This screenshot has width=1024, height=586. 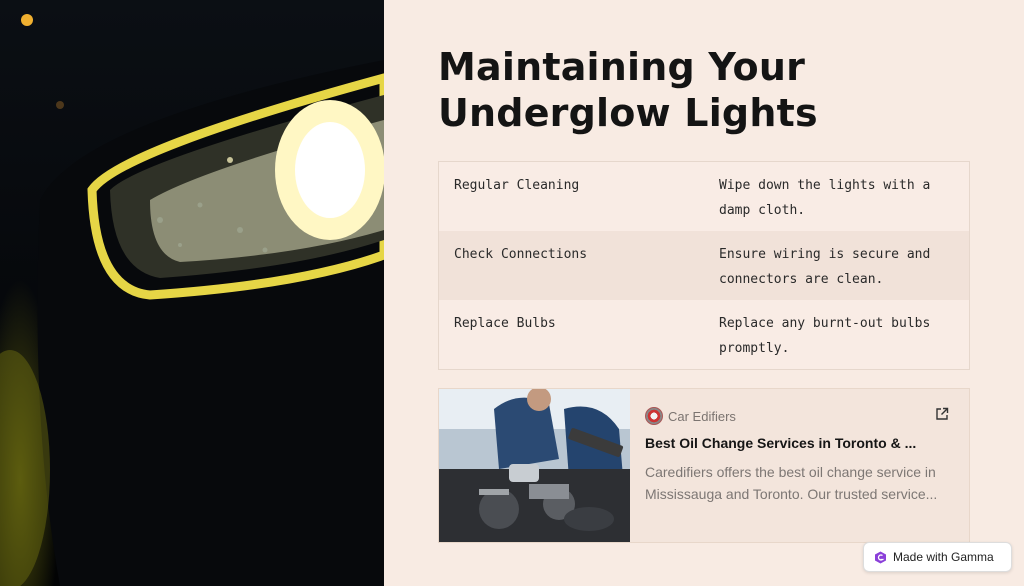 What do you see at coordinates (880, 557) in the screenshot?
I see `gamma-logo-icon` at bounding box center [880, 557].